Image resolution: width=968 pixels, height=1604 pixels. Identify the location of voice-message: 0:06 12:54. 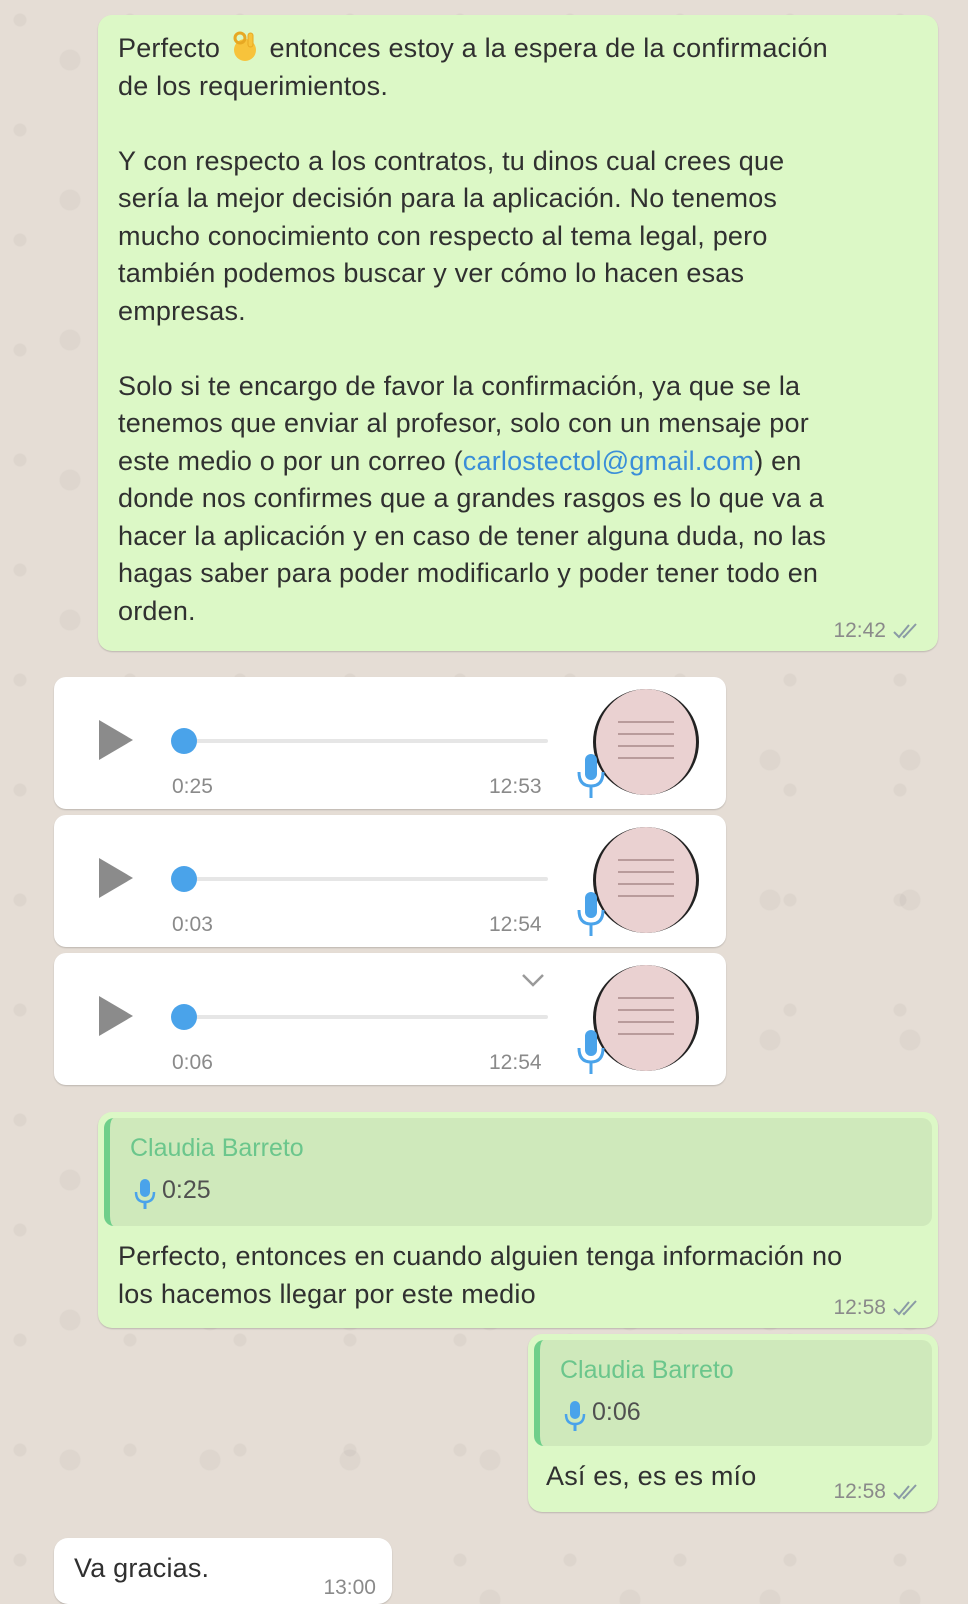
(390, 1019).